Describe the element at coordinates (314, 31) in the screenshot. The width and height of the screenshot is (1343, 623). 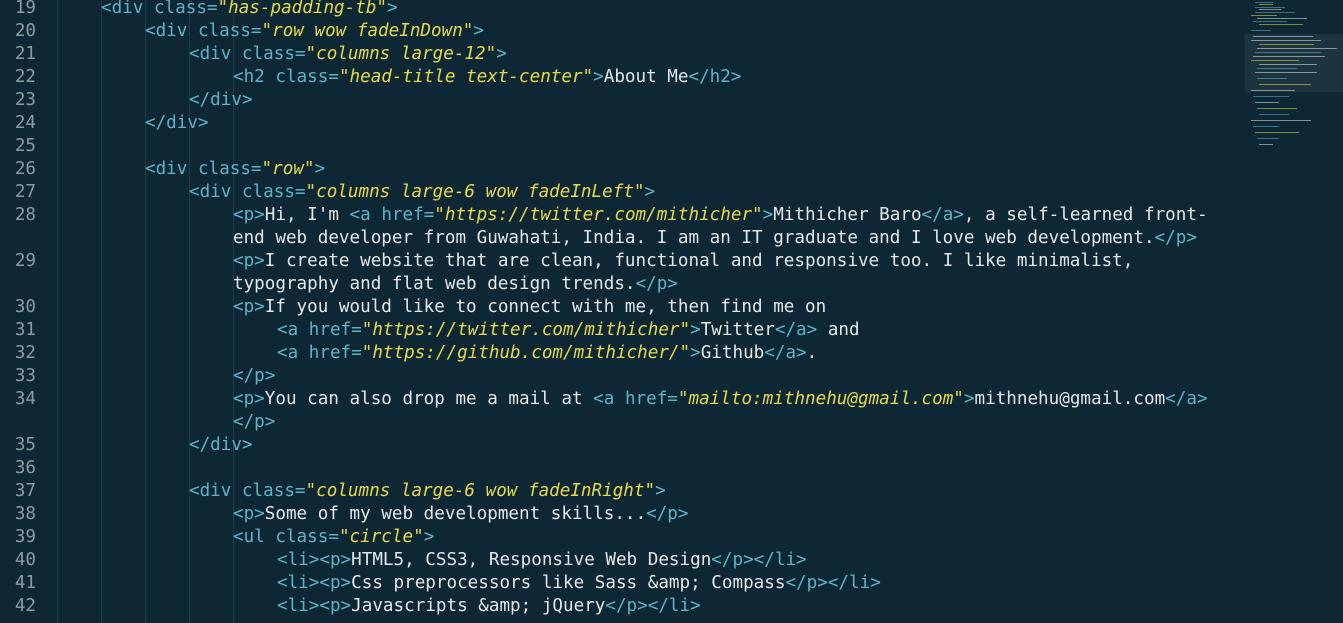
I see `code-text: <div class="row wow fadeInDown">` at that location.